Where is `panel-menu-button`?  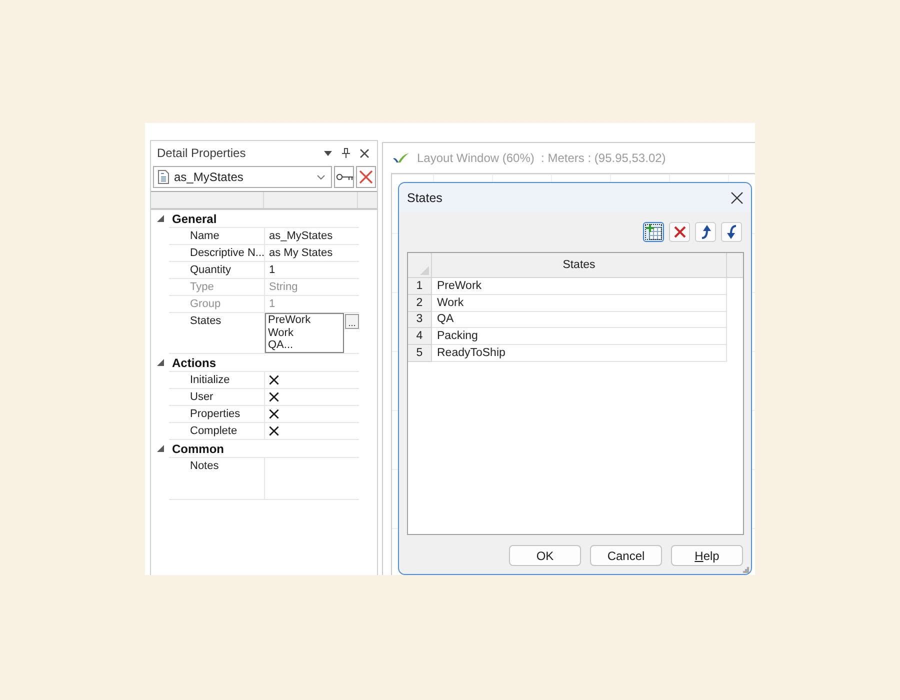 panel-menu-button is located at coordinates (328, 153).